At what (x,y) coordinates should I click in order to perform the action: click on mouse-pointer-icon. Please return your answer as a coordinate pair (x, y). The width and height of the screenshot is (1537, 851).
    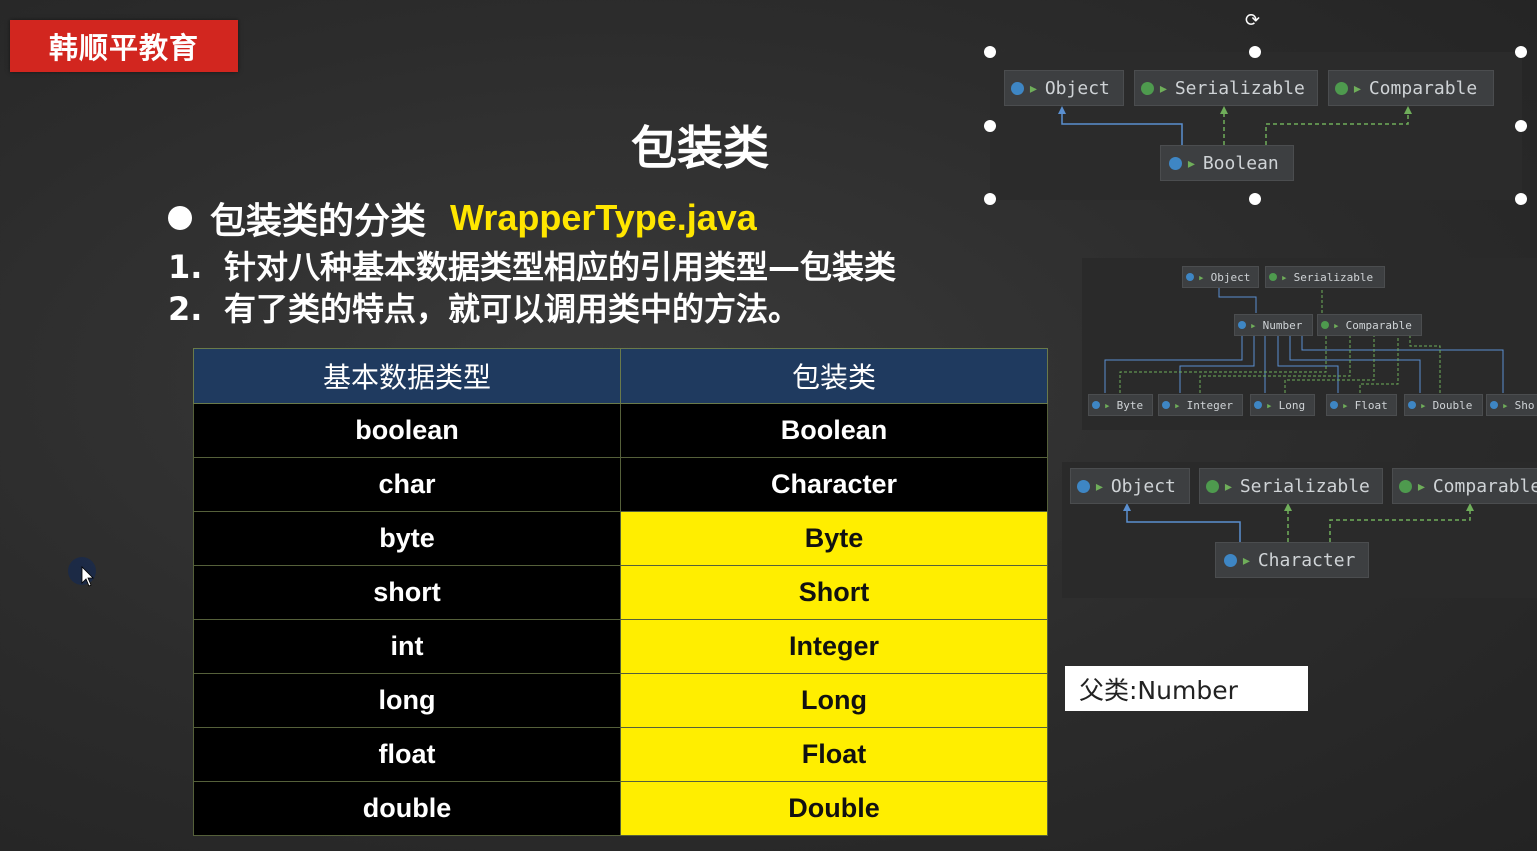
    Looking at the image, I should click on (82, 572).